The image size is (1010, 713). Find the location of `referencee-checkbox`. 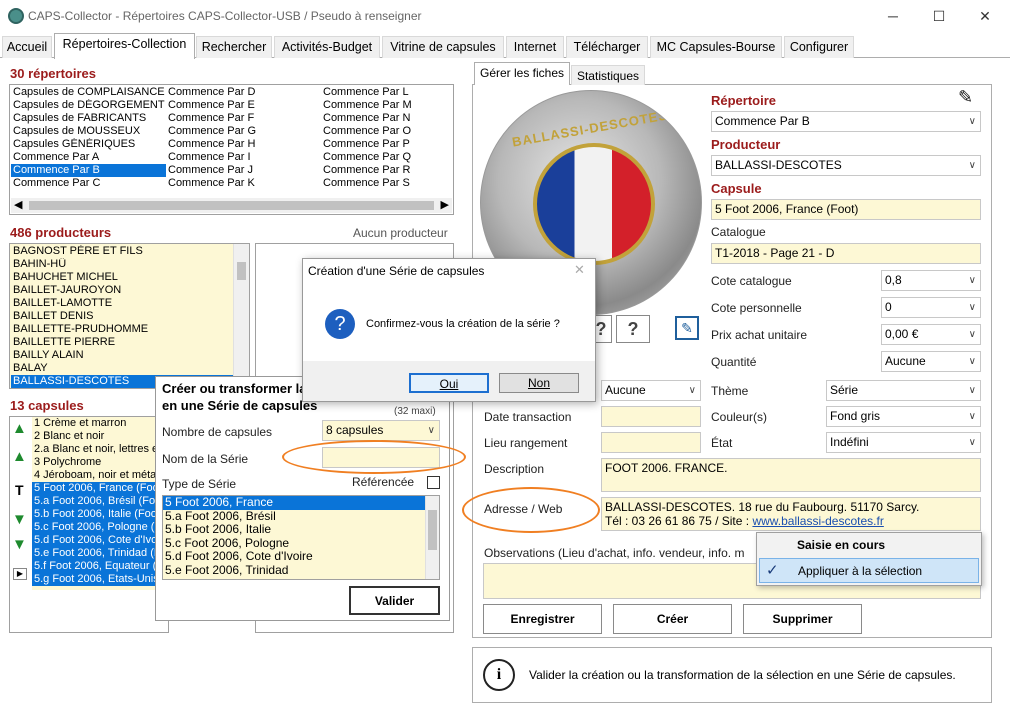

referencee-checkbox is located at coordinates (433, 482).